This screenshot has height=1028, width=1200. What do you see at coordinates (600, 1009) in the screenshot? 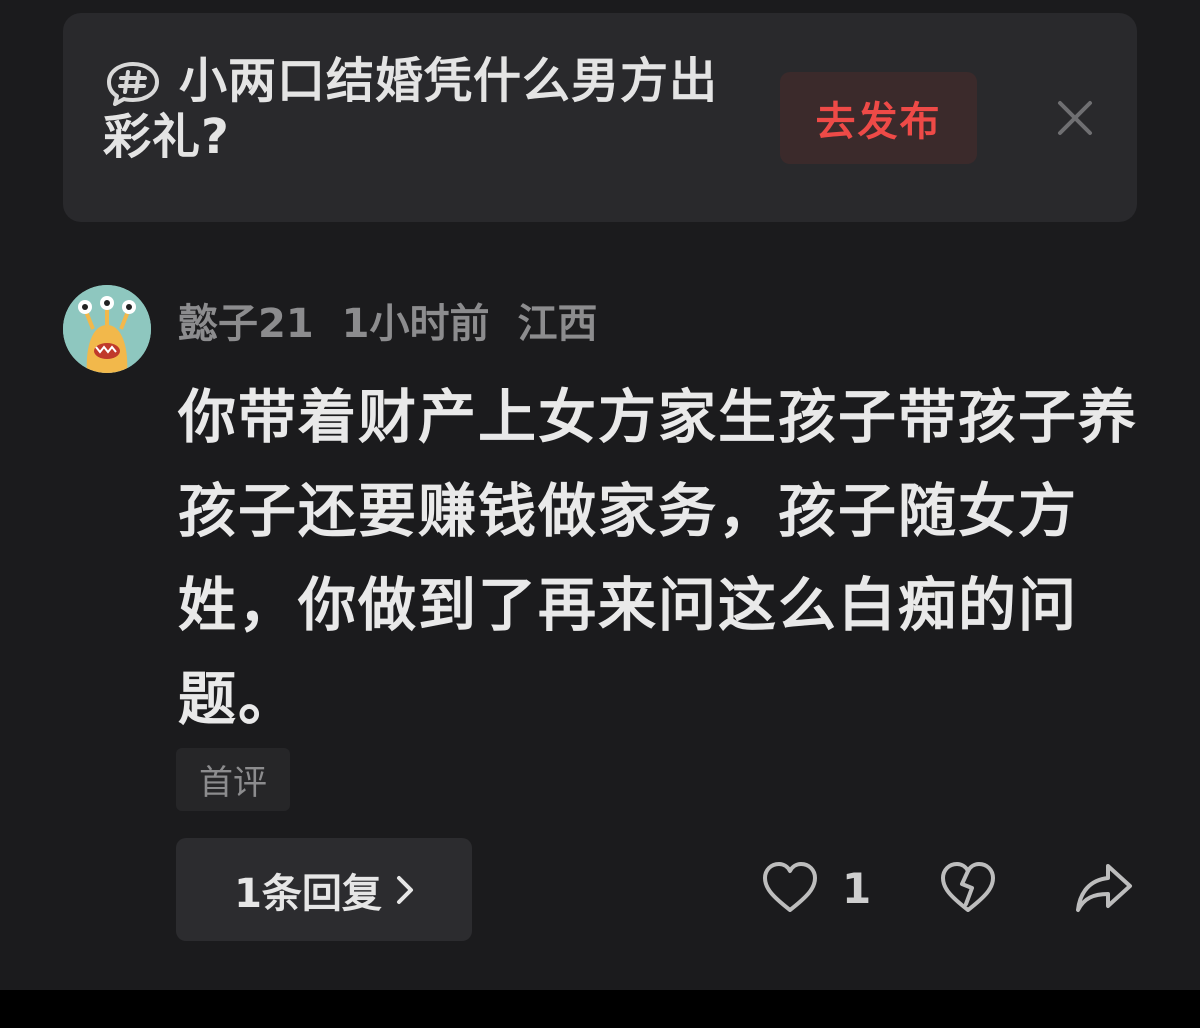
I see `bottom-bar` at bounding box center [600, 1009].